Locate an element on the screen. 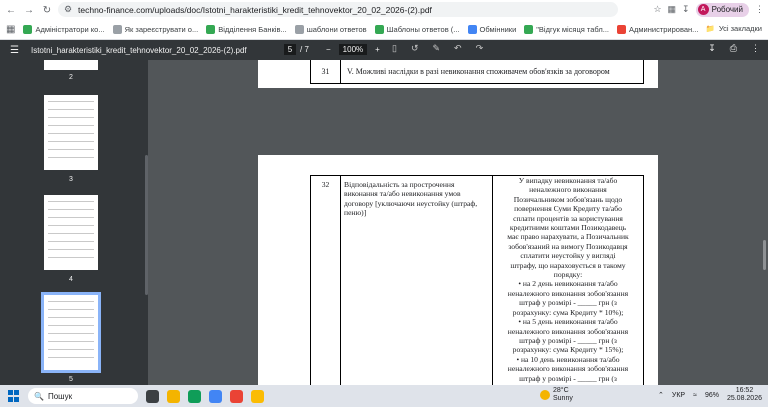 The height and width of the screenshot is (407, 768). clock: 16:52 25.08.2026 is located at coordinates (744, 395).